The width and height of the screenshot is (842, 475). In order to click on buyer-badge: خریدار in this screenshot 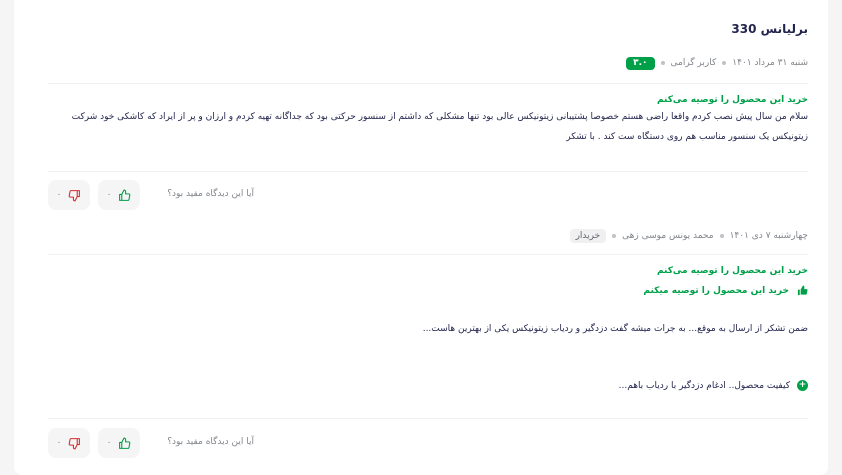, I will do `click(588, 236)`.